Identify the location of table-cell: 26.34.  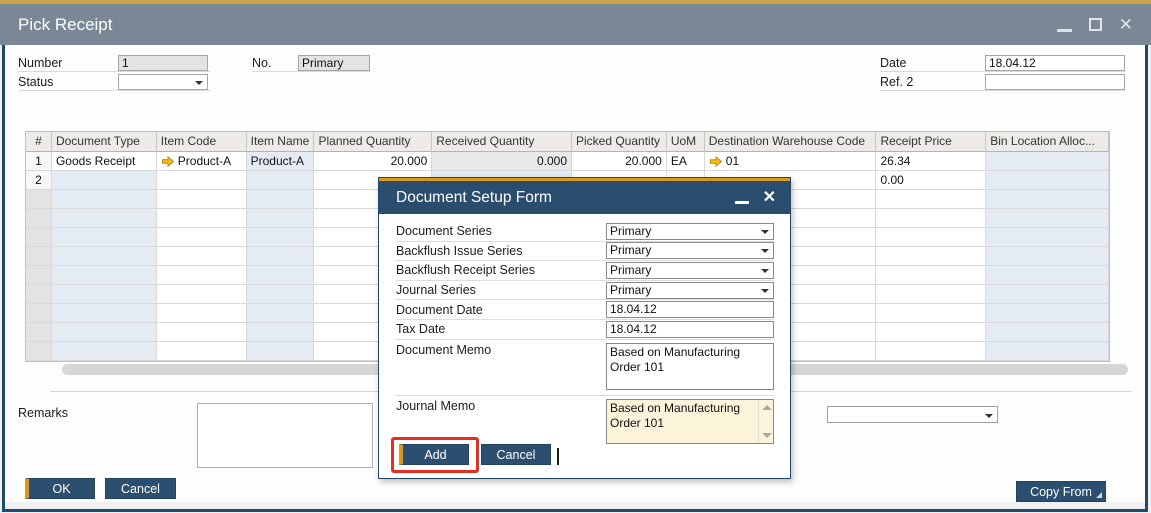
(931, 161).